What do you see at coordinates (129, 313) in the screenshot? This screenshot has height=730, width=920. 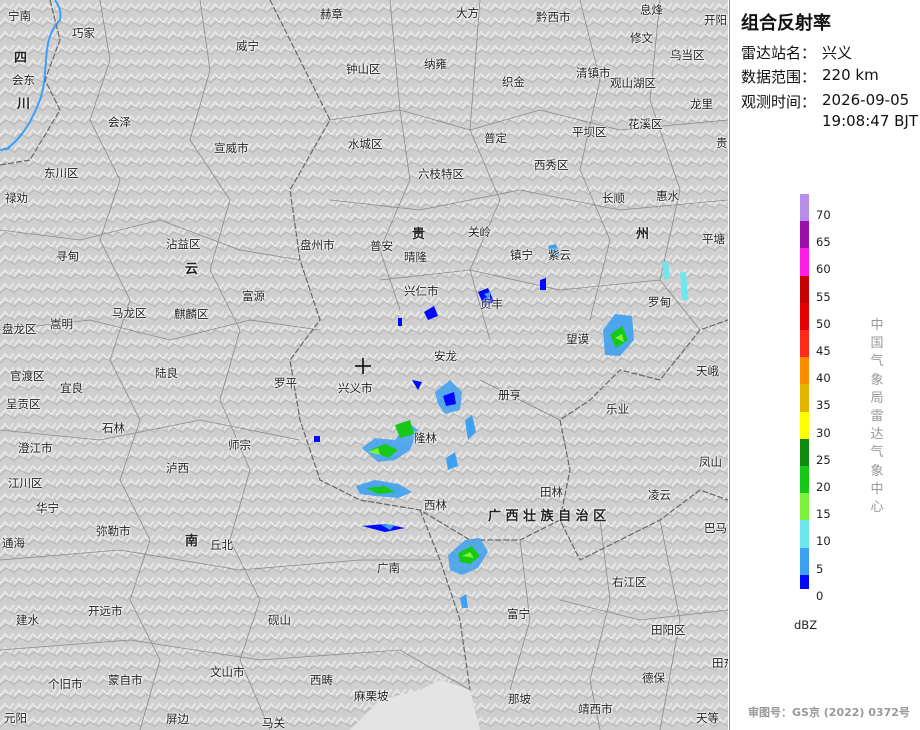 I see `place-label: 马龙区` at bounding box center [129, 313].